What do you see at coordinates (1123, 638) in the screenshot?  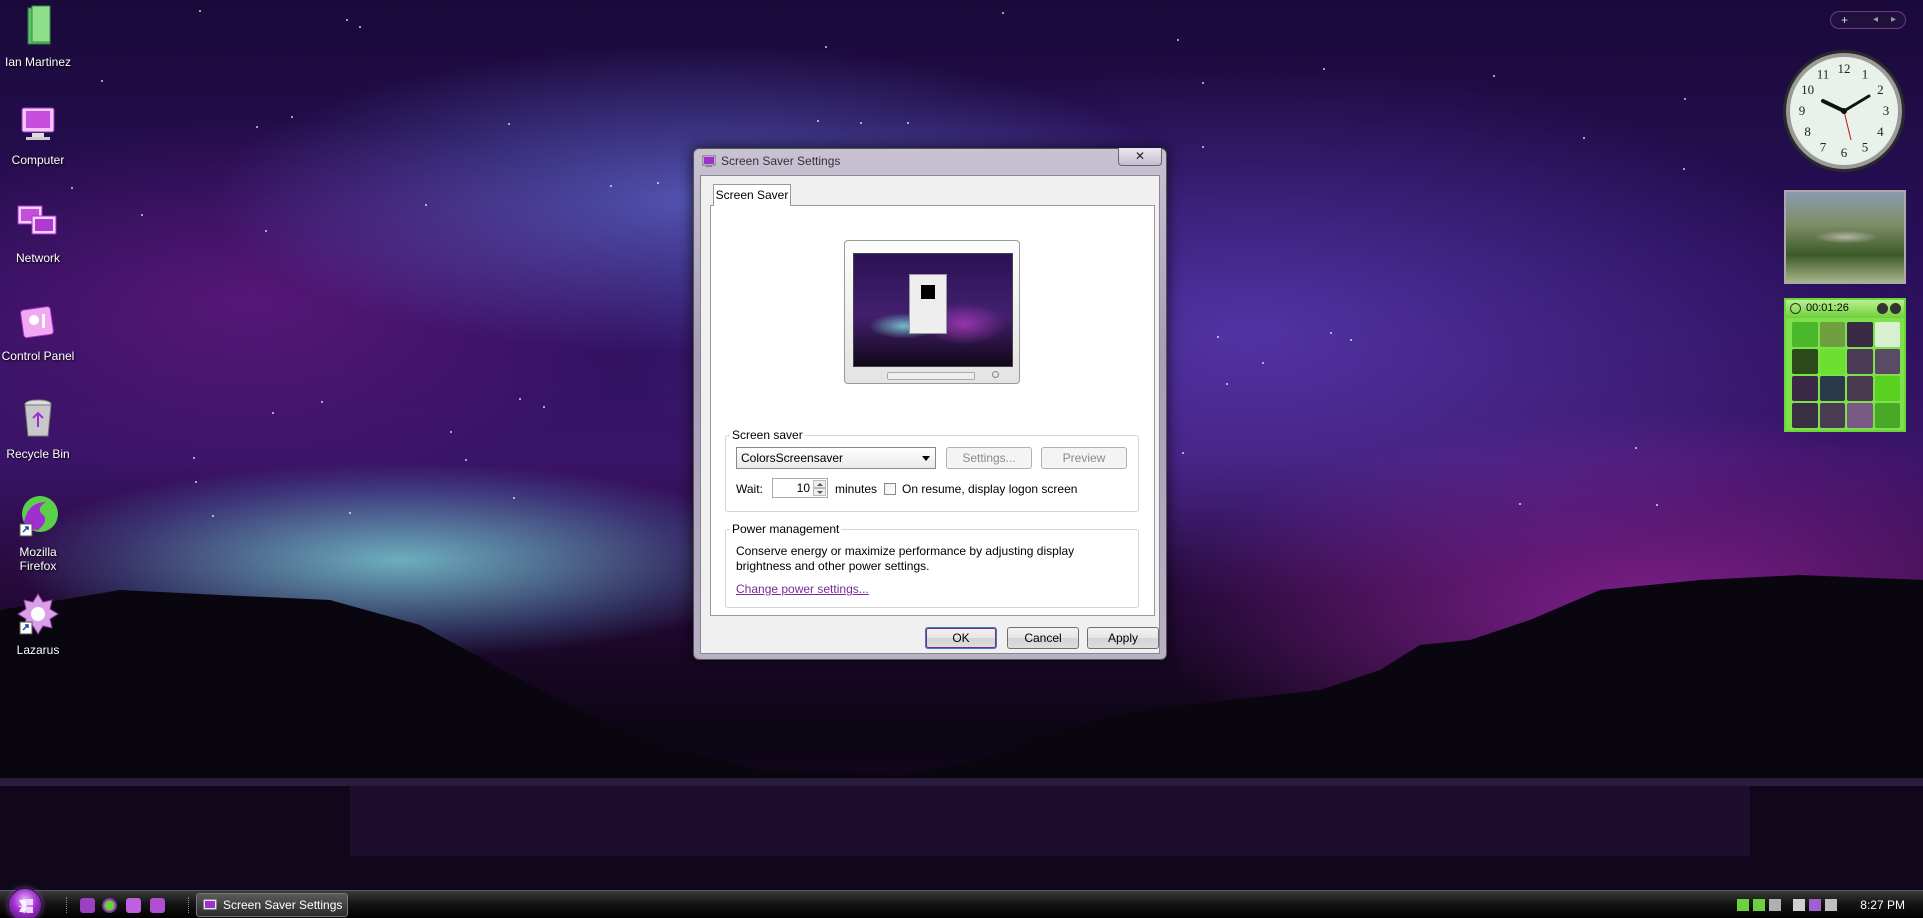 I see `apply-button: Apply` at bounding box center [1123, 638].